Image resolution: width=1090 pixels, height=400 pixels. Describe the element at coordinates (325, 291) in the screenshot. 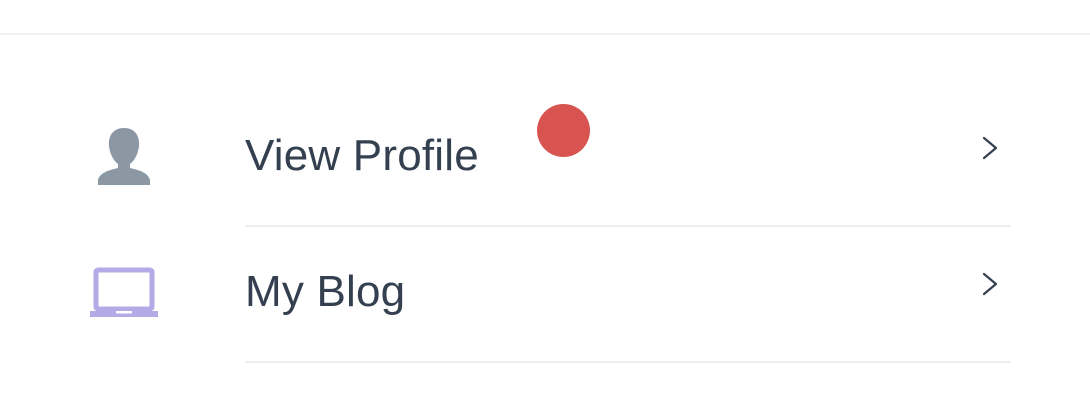

I see `menu-item-label: My Blog` at that location.